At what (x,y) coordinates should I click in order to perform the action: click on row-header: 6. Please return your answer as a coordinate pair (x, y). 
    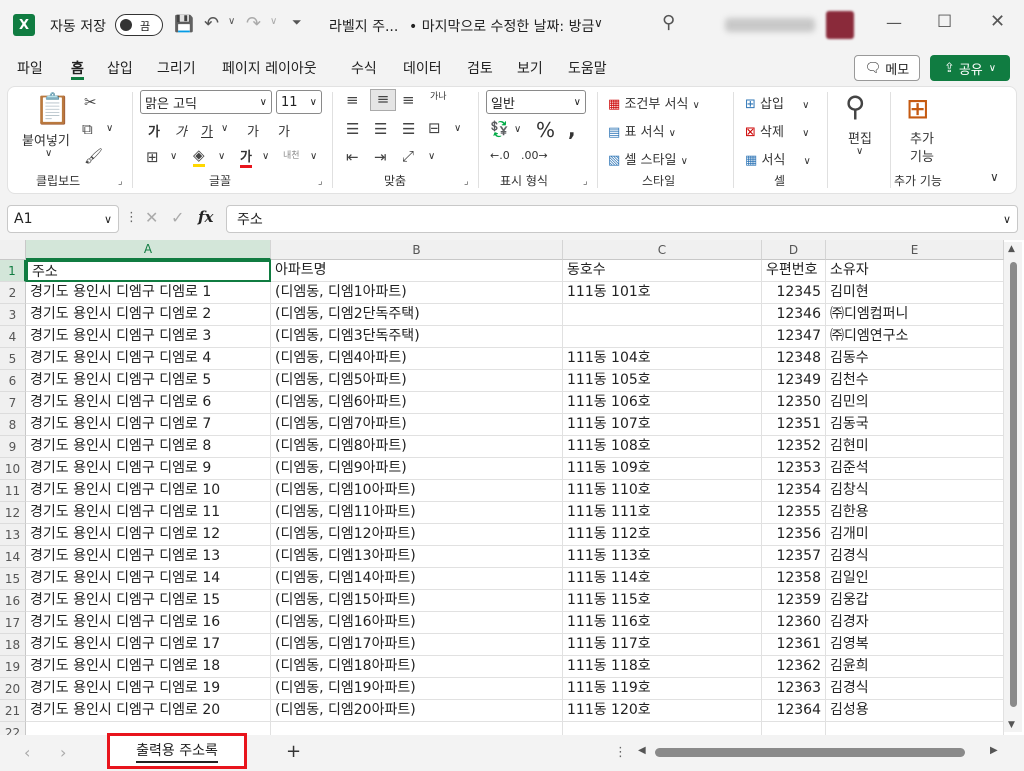
    Looking at the image, I should click on (13, 381).